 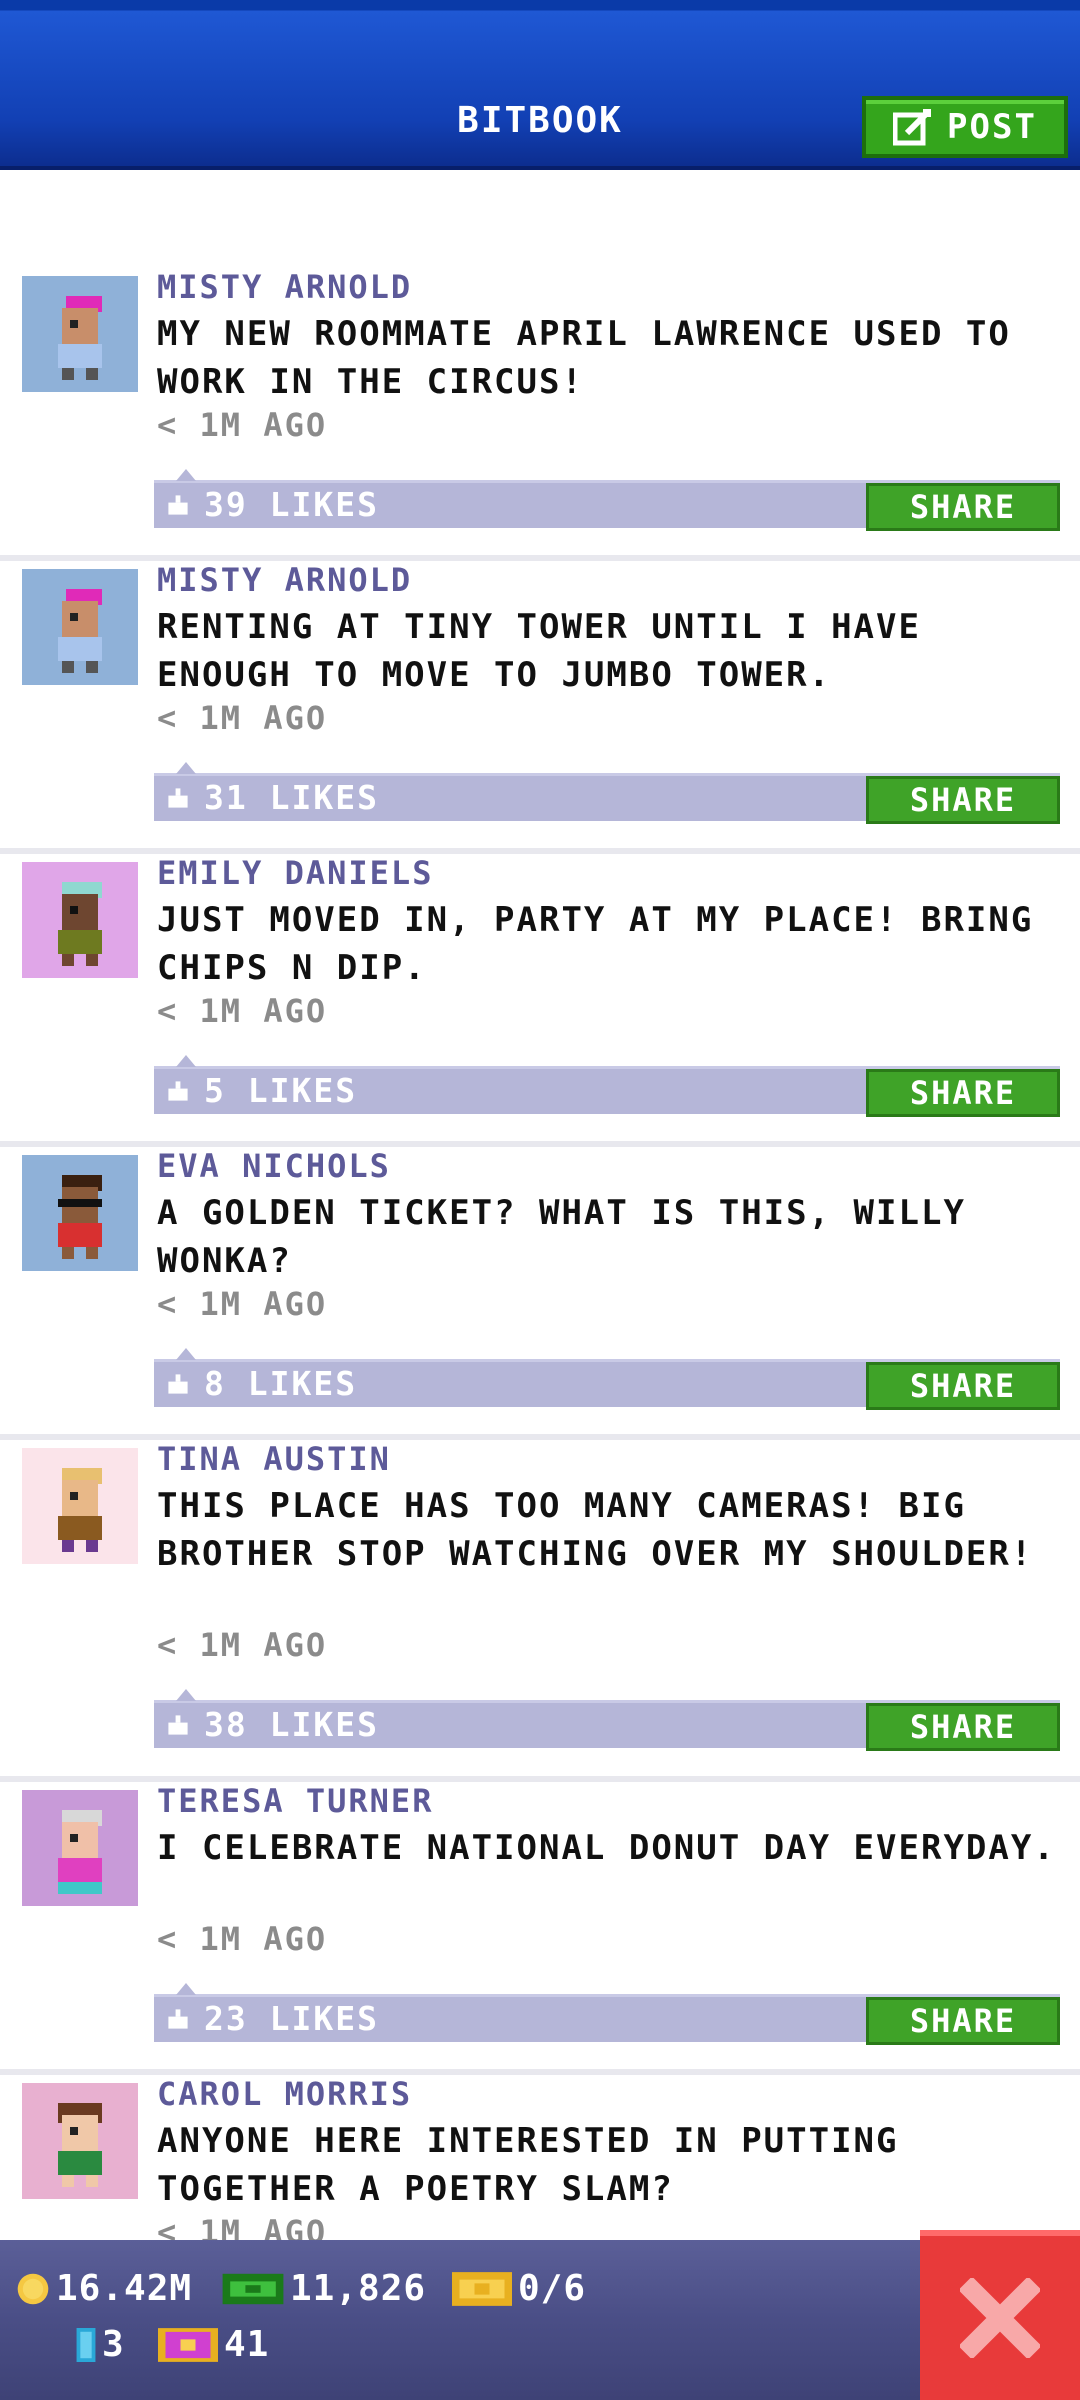 I want to click on coins-counter: 16.42M, so click(x=104, y=2288).